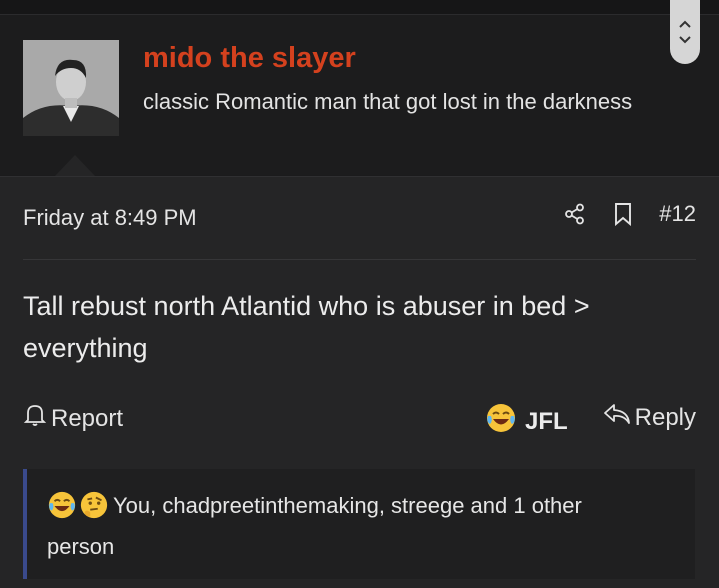 This screenshot has height=588, width=719. Describe the element at coordinates (623, 214) in the screenshot. I see `bookmark-icon` at that location.